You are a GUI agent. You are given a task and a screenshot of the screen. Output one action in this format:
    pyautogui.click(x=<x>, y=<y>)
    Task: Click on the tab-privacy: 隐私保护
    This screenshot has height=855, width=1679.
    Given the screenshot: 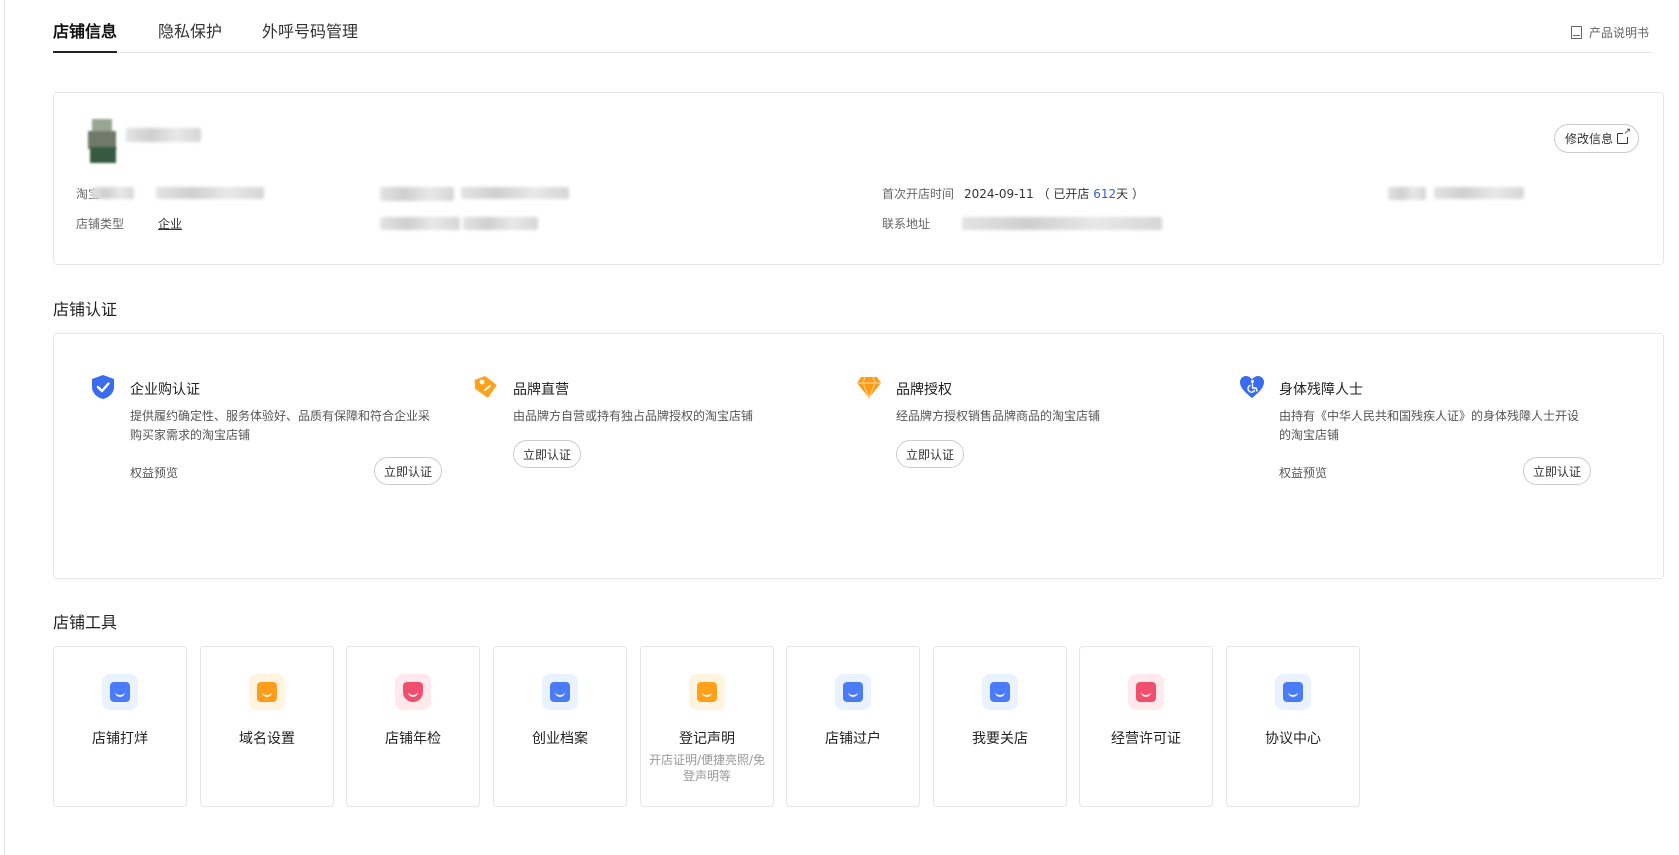 What is the action you would take?
    pyautogui.click(x=190, y=30)
    